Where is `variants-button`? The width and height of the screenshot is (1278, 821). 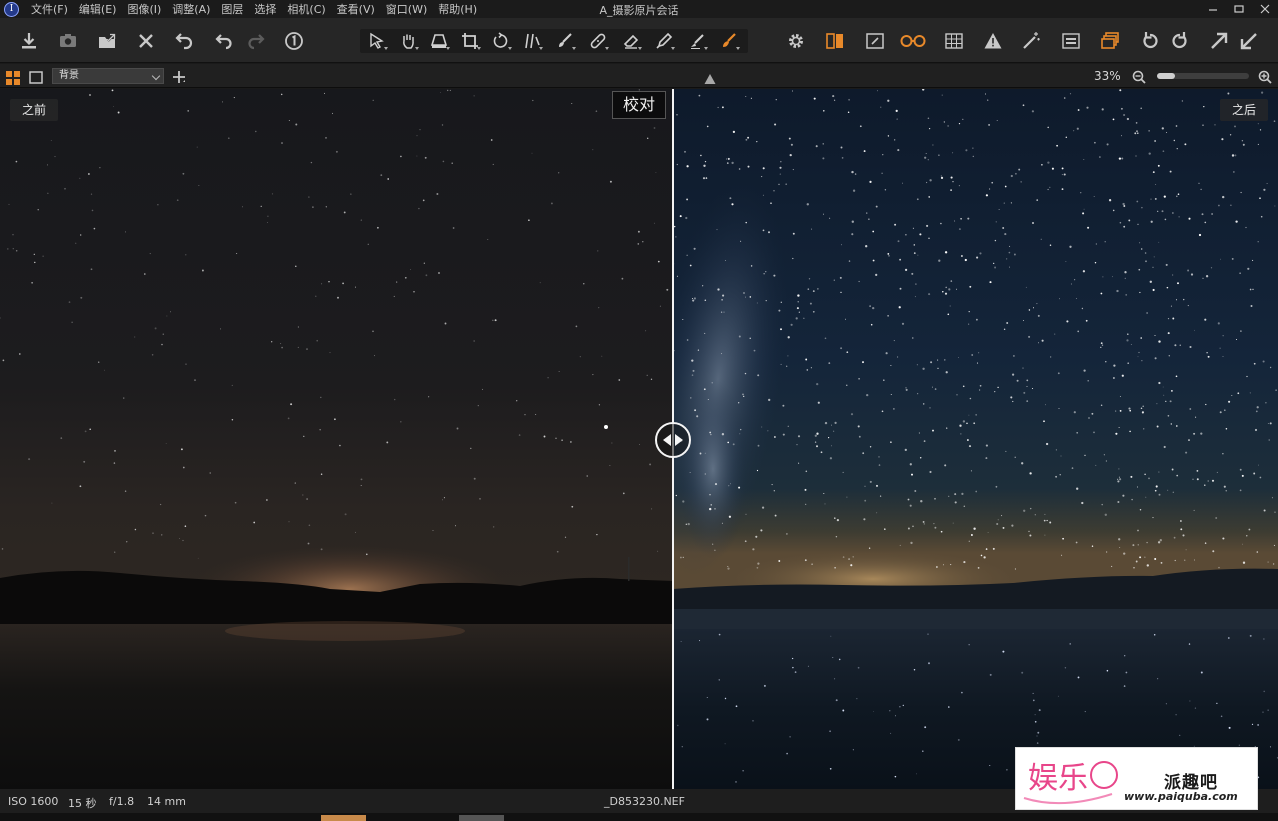 variants-button is located at coordinates (1110, 41).